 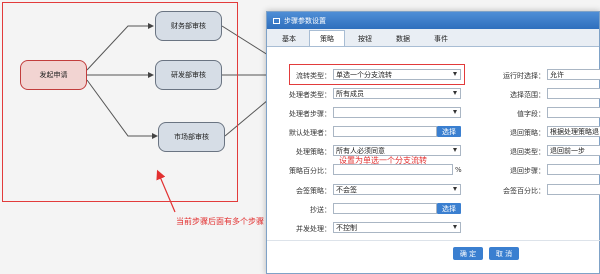 I want to click on dialog-footer: 确 定 取 消, so click(x=433, y=252).